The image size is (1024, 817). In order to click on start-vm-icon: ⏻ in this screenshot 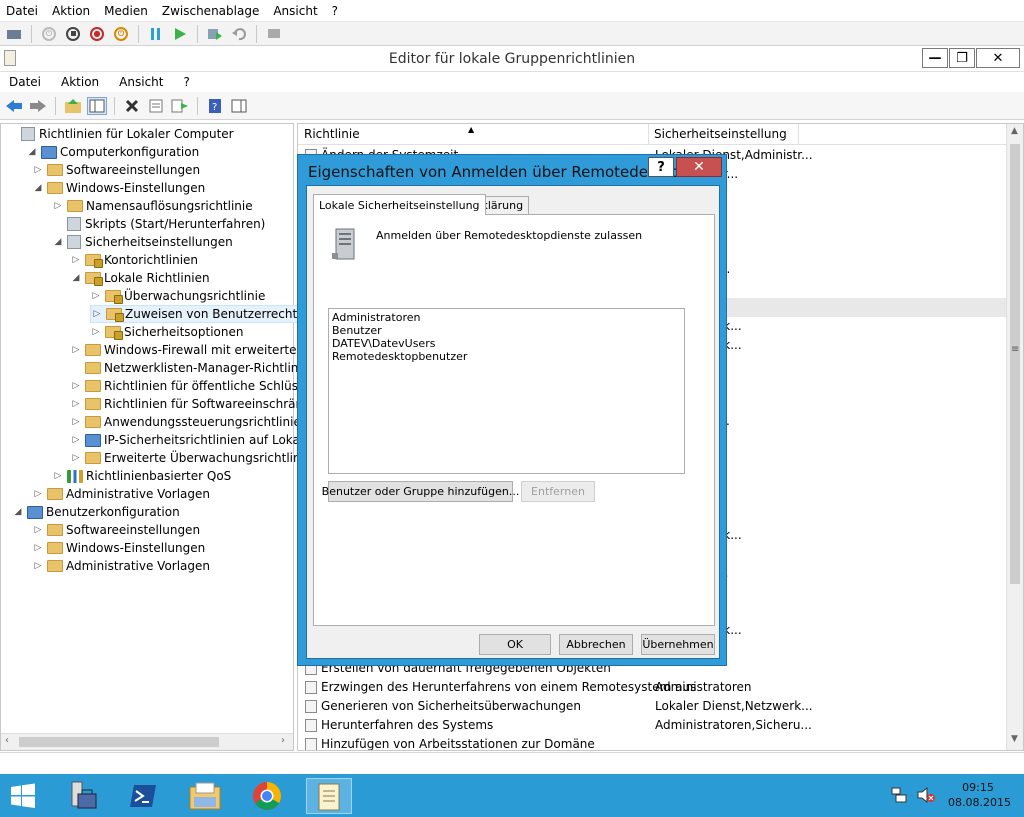, I will do `click(49, 34)`.